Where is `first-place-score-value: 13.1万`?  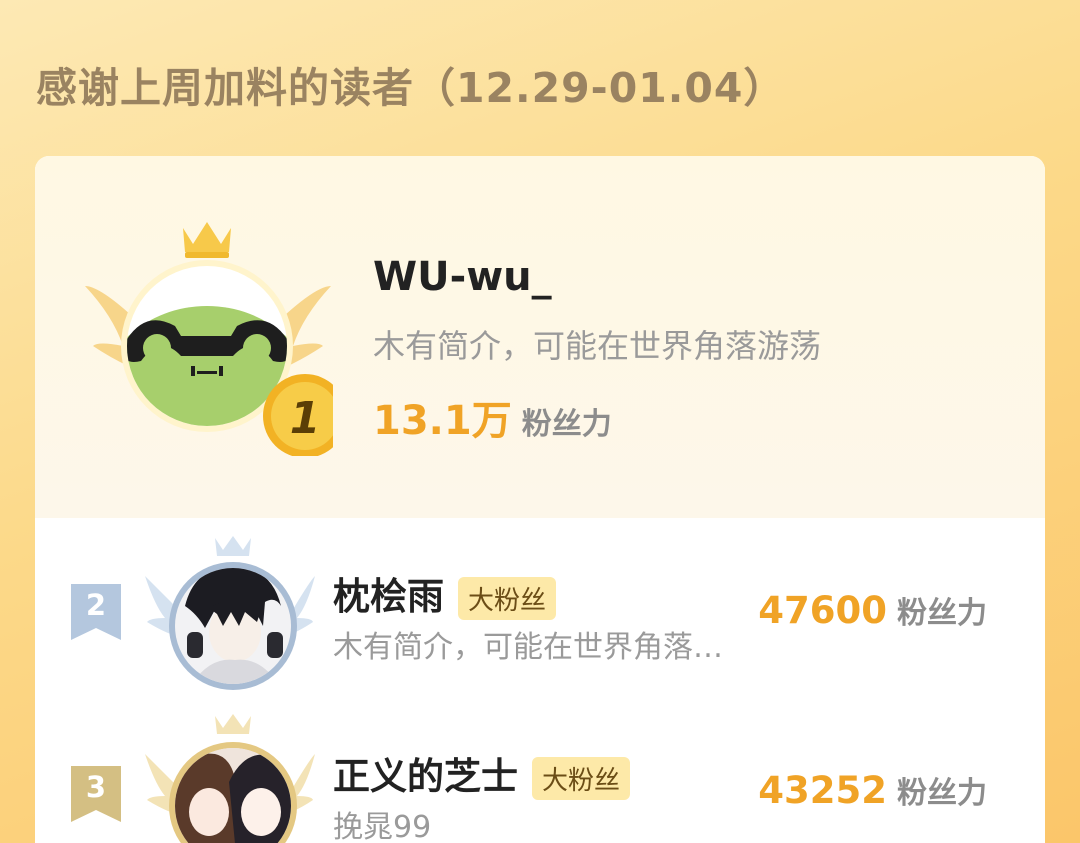 first-place-score-value: 13.1万 is located at coordinates (442, 421).